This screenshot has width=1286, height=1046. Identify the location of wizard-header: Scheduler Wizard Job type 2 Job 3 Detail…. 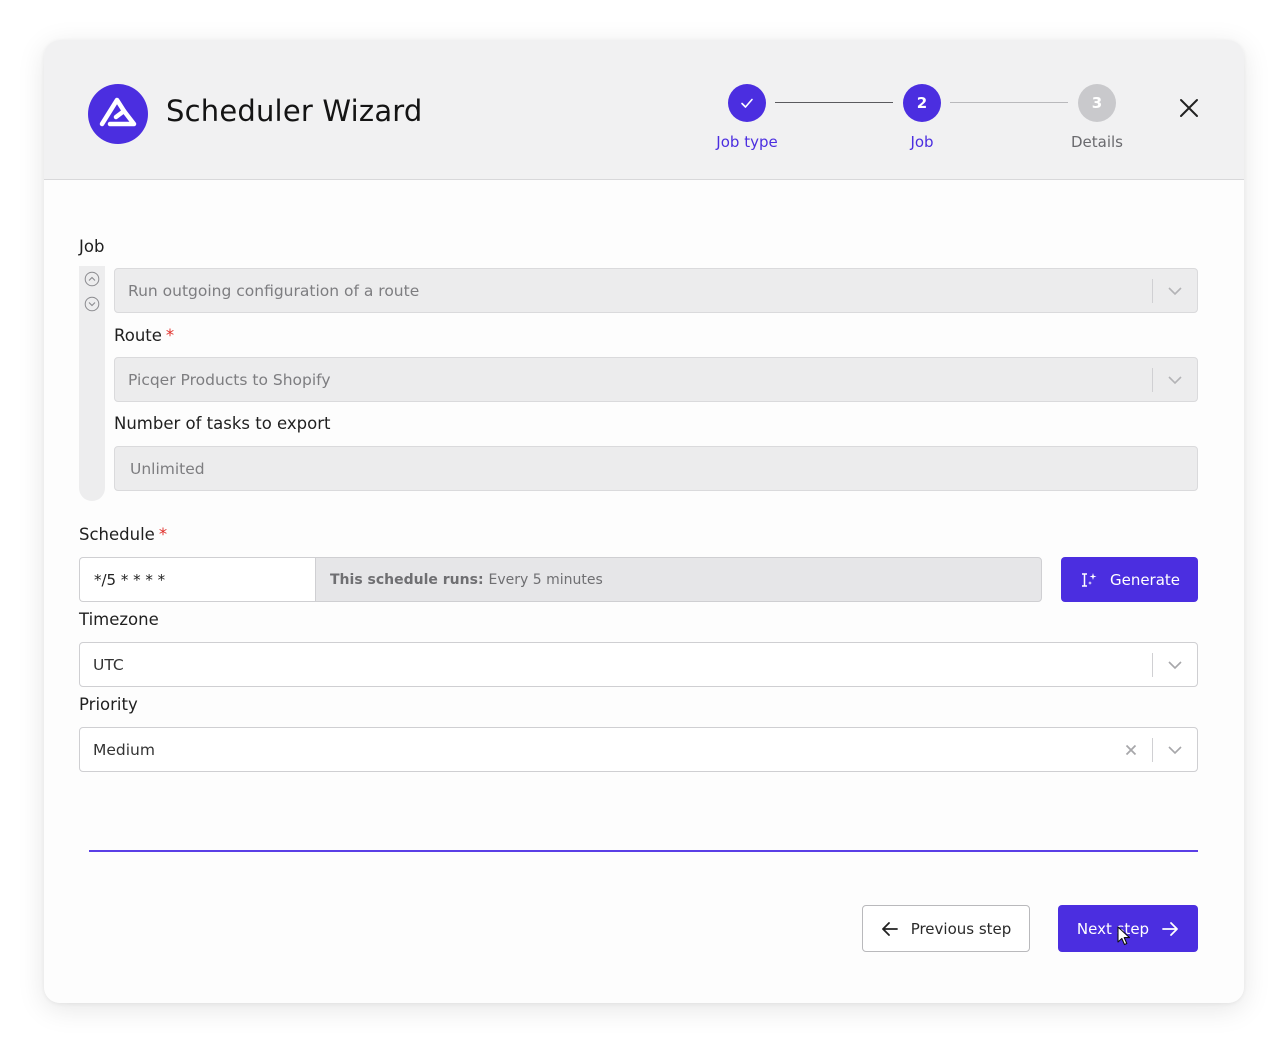
(644, 110).